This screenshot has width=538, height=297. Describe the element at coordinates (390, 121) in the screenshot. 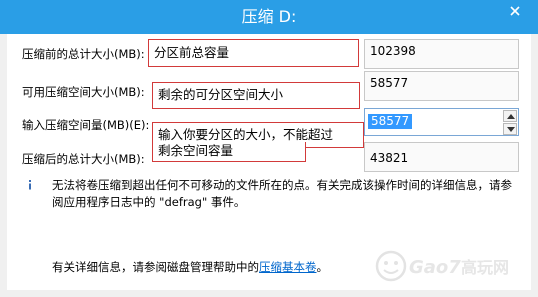

I see `shrink-amount-value: 58577` at that location.